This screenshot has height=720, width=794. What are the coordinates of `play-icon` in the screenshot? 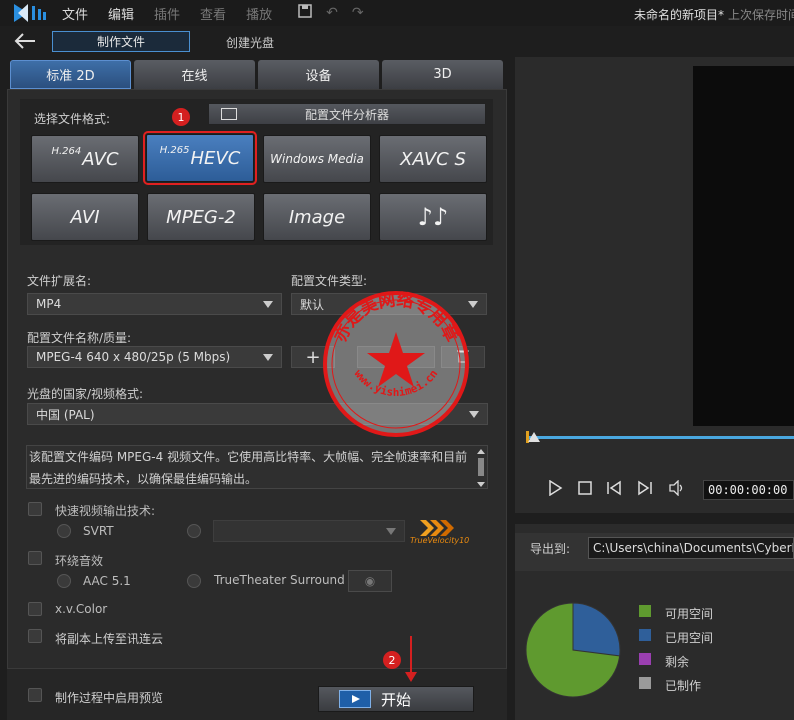 It's located at (555, 489).